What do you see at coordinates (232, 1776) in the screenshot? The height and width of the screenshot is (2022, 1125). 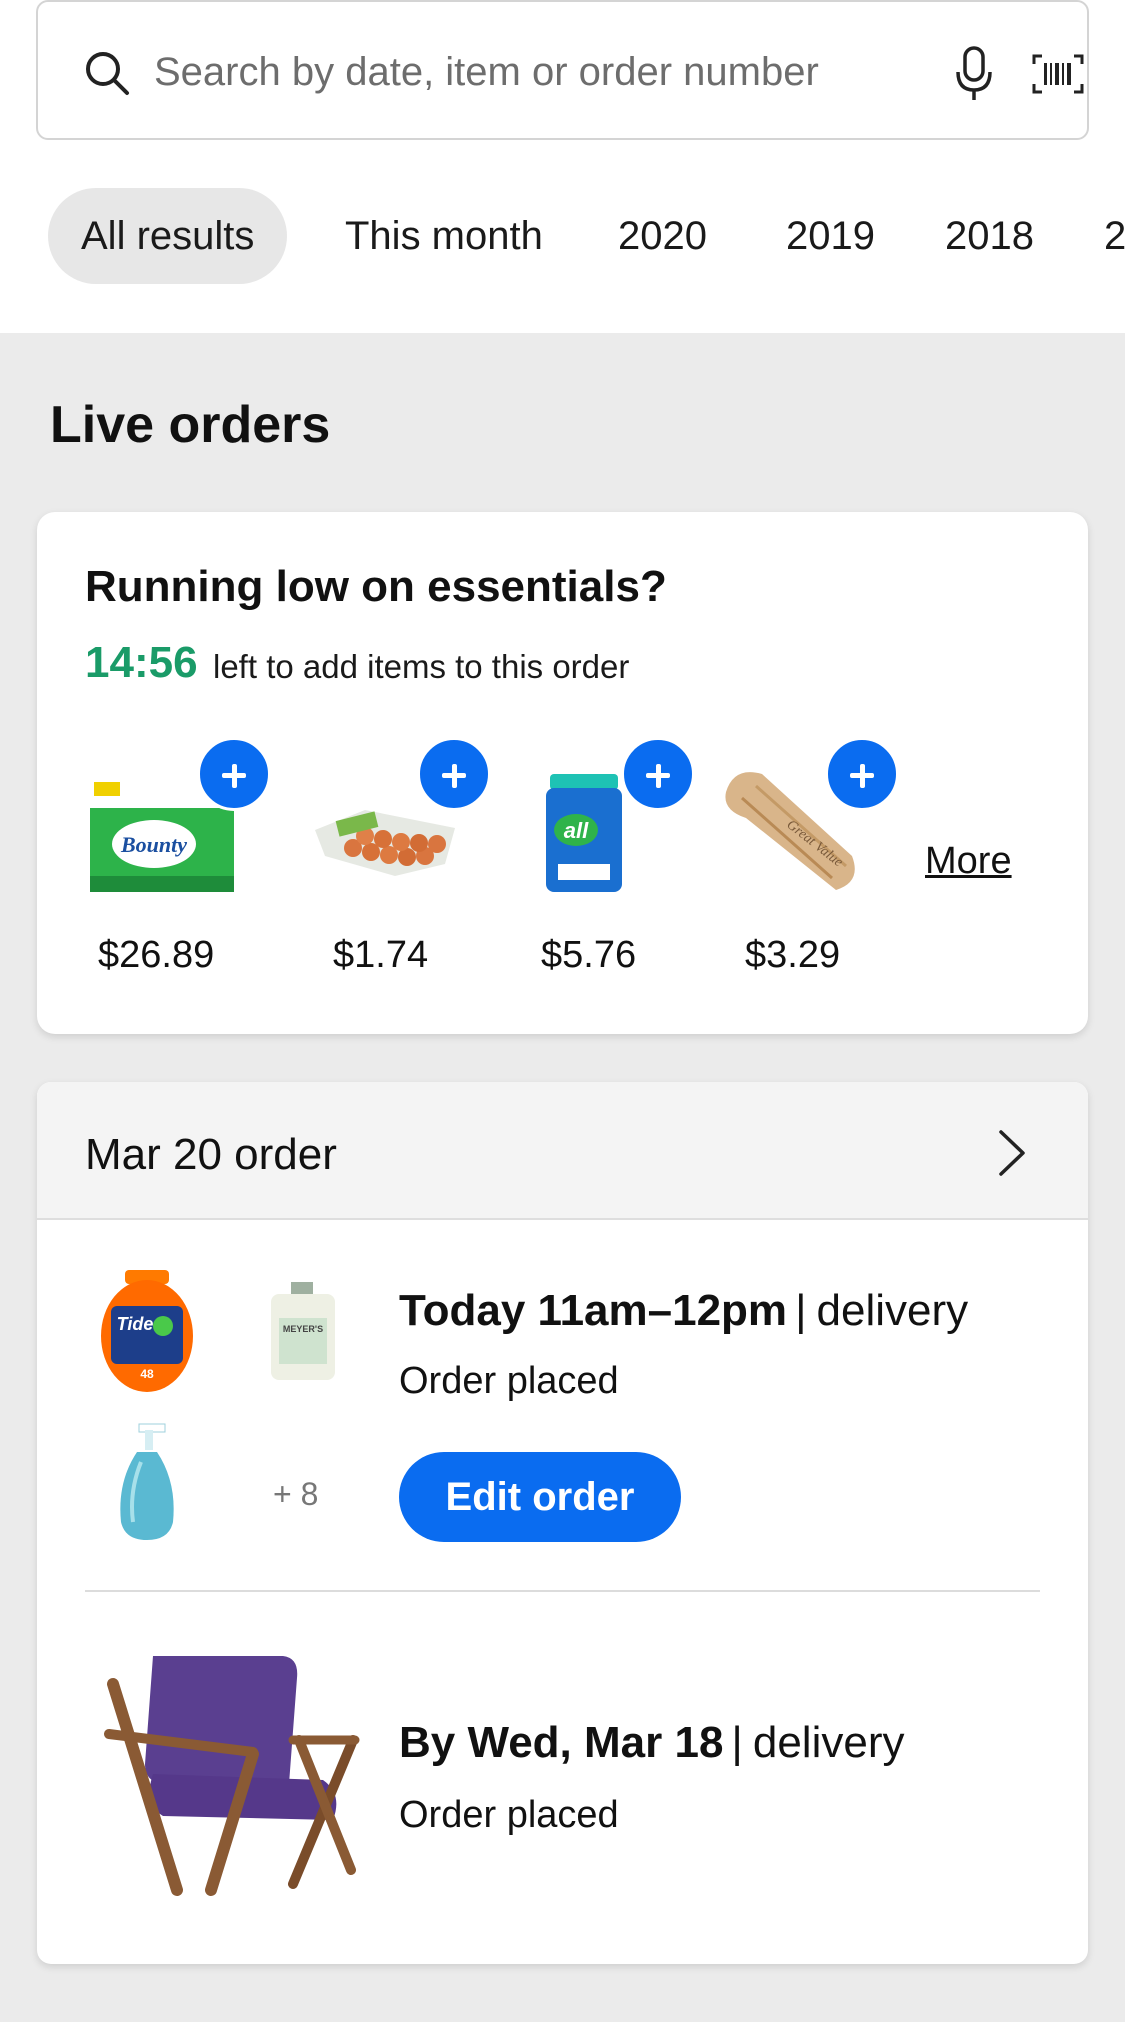 I see `armchair-image` at bounding box center [232, 1776].